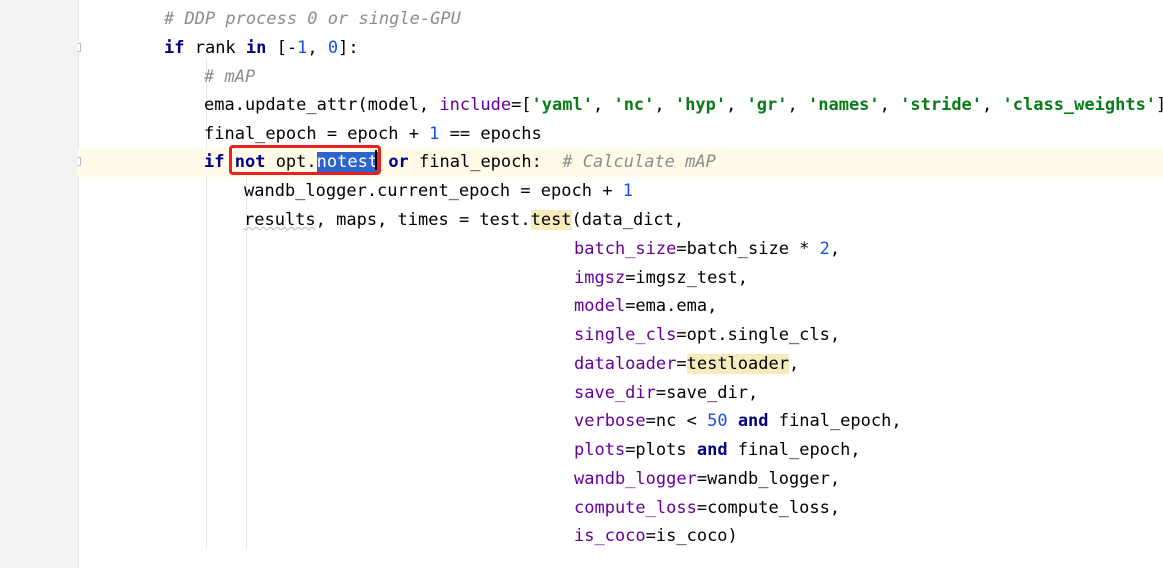  I want to click on code-line-360: 360 save_dir=save_dir,, so click(620, 393).